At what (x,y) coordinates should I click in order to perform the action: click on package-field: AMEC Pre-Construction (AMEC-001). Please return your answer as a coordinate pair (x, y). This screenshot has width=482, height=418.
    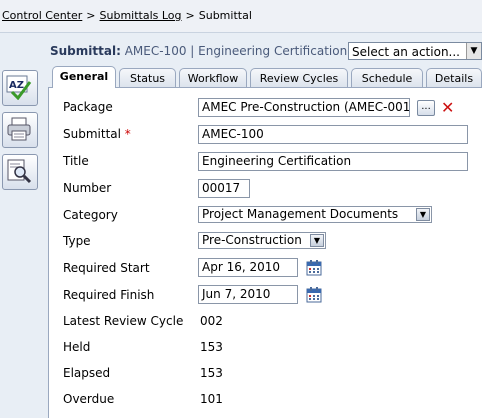
    Looking at the image, I should click on (304, 107).